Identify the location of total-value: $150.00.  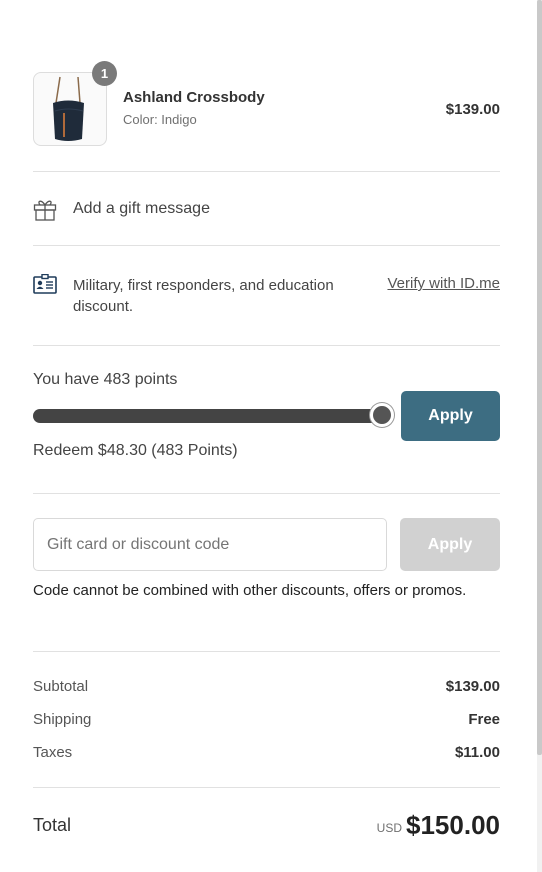
(453, 825).